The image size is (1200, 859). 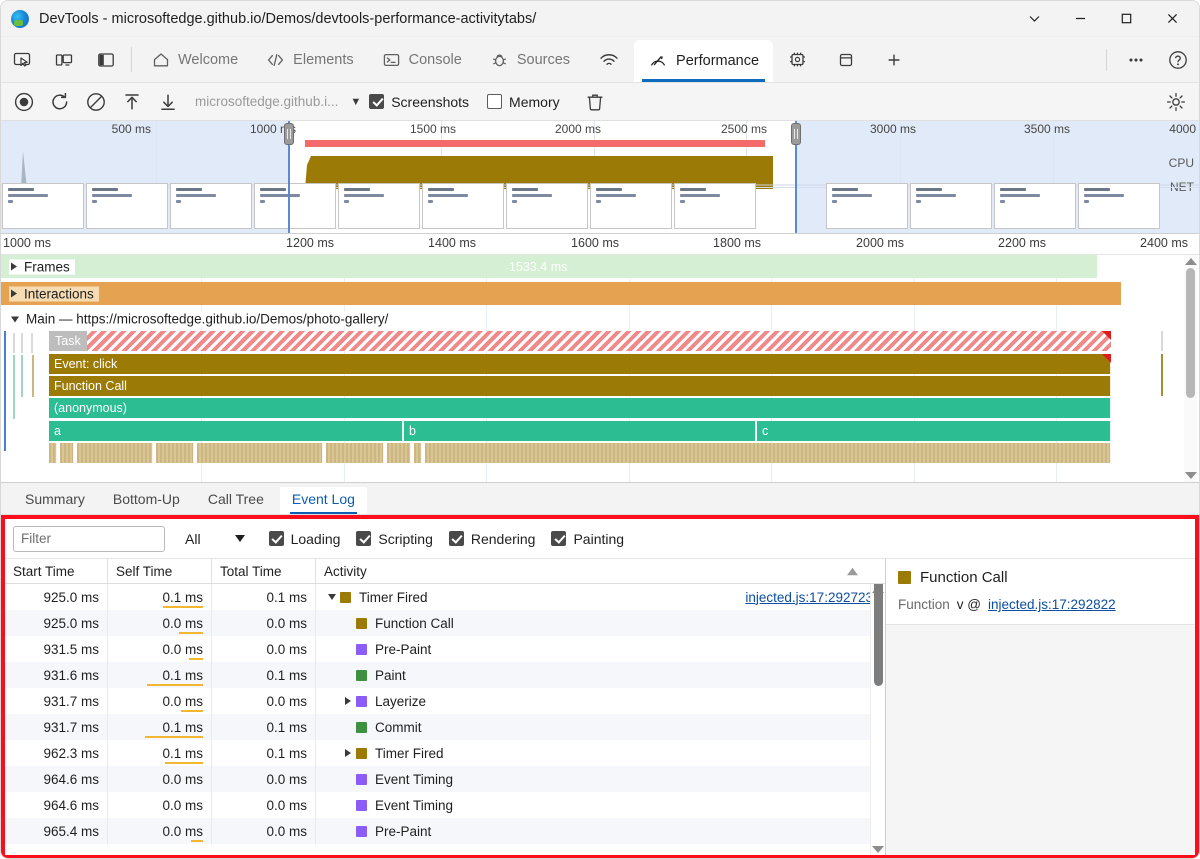 I want to click on flame-bar-task-row: Task, so click(x=600, y=341).